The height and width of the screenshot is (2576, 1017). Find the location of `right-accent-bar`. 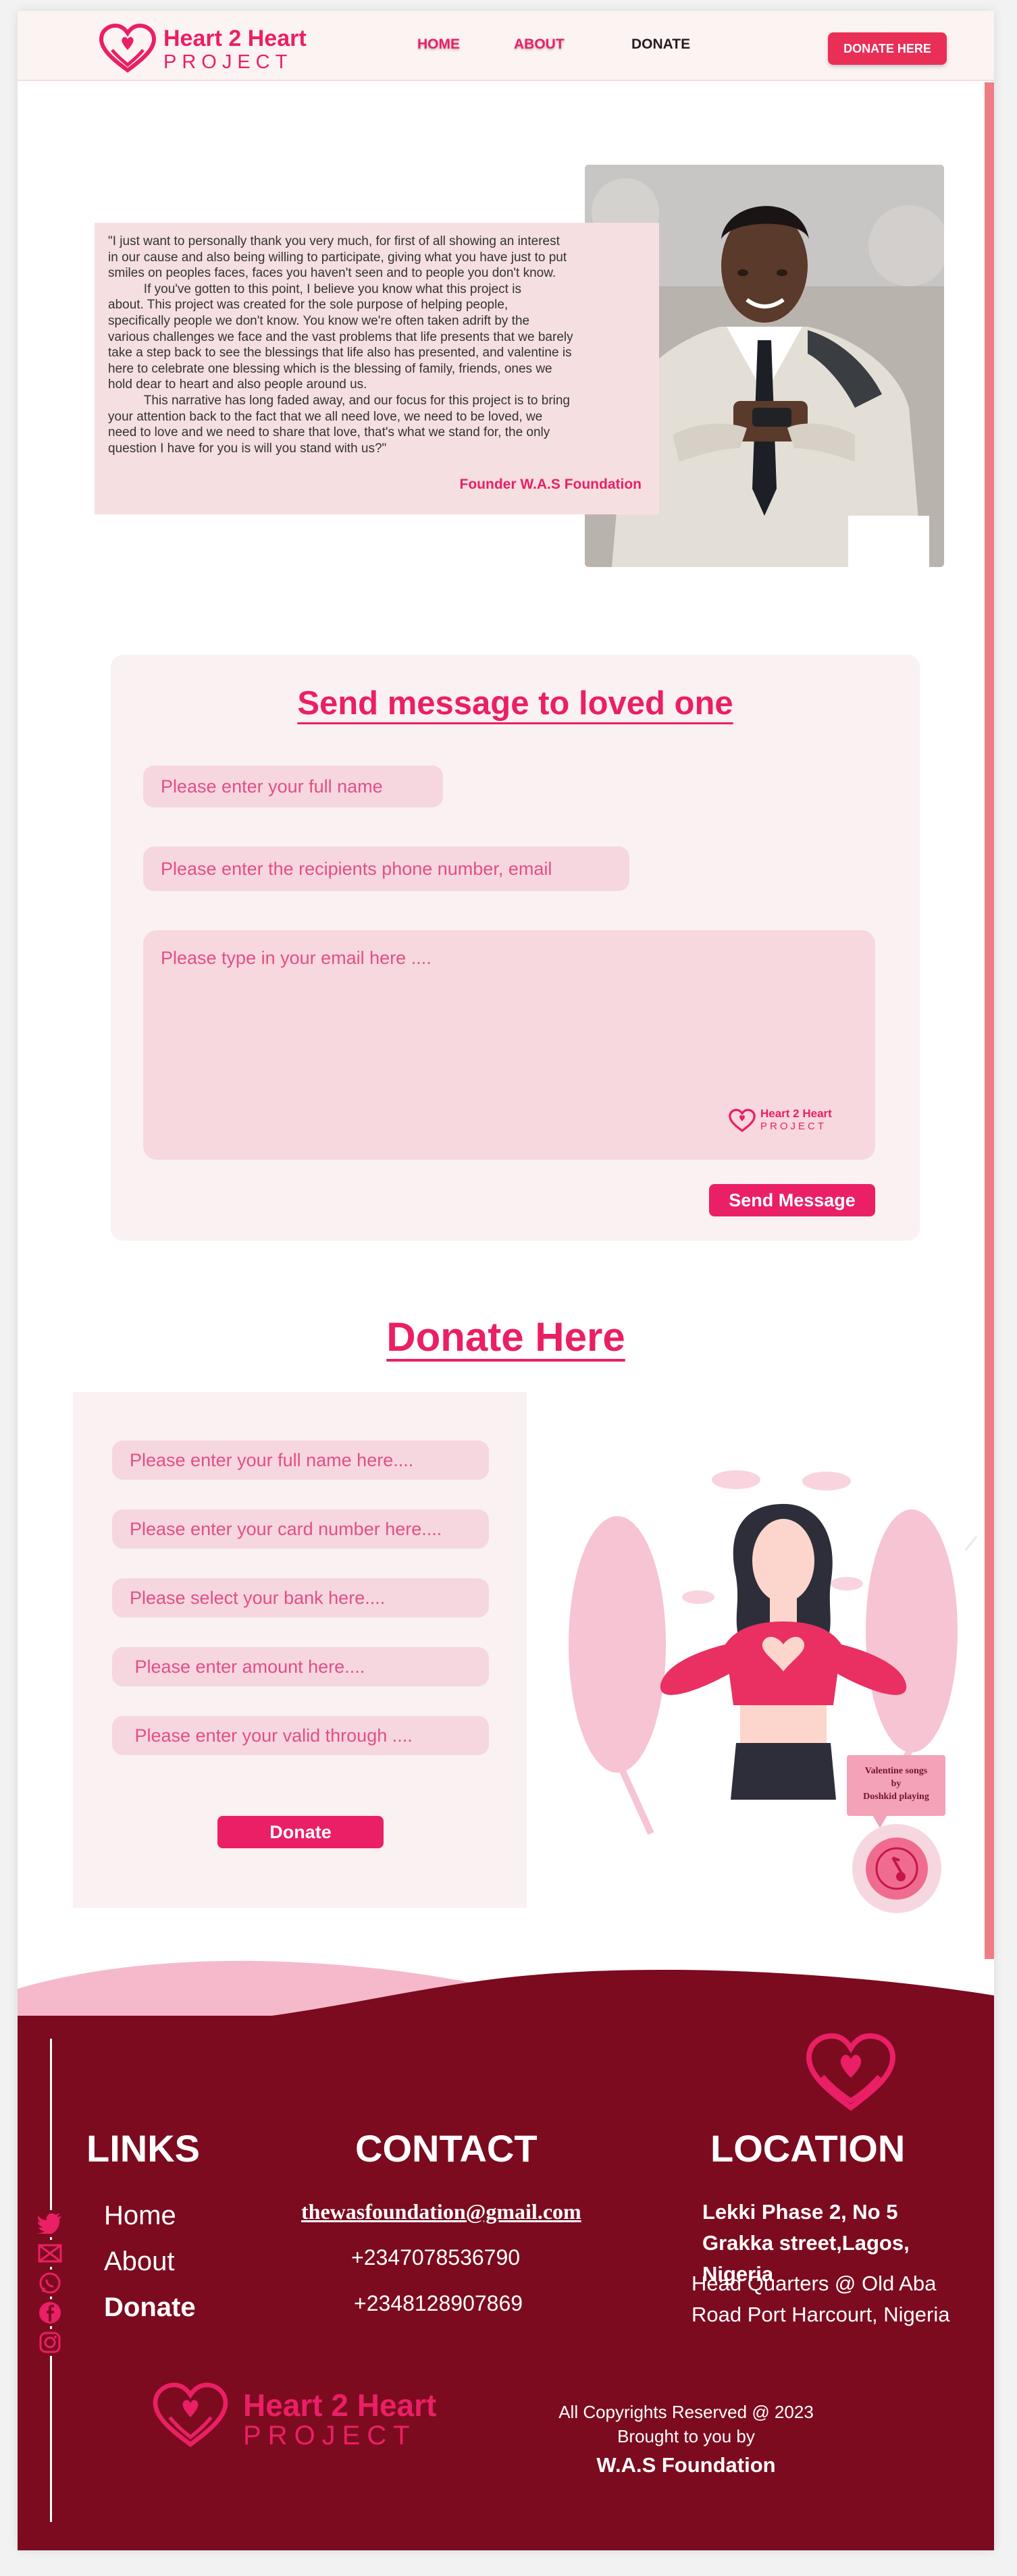

right-accent-bar is located at coordinates (989, 1020).